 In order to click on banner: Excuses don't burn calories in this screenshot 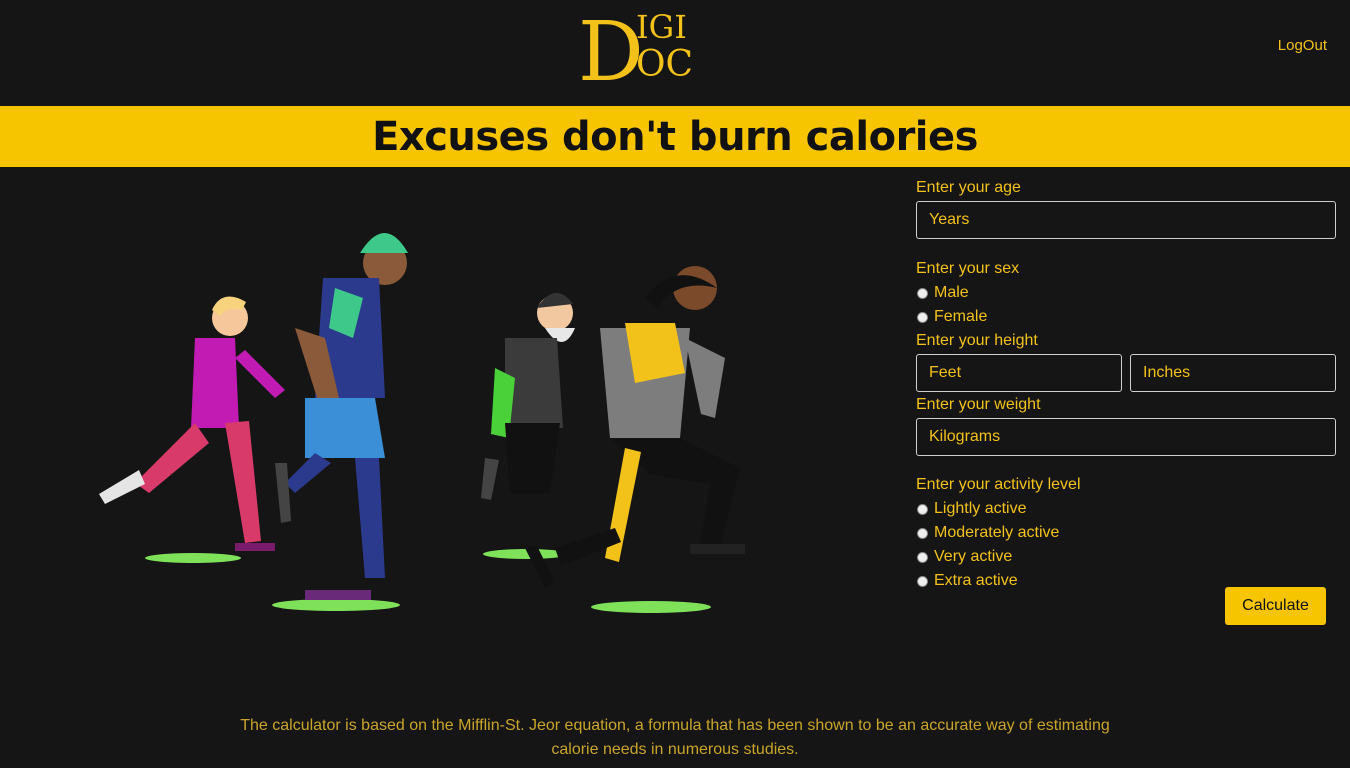, I will do `click(675, 136)`.